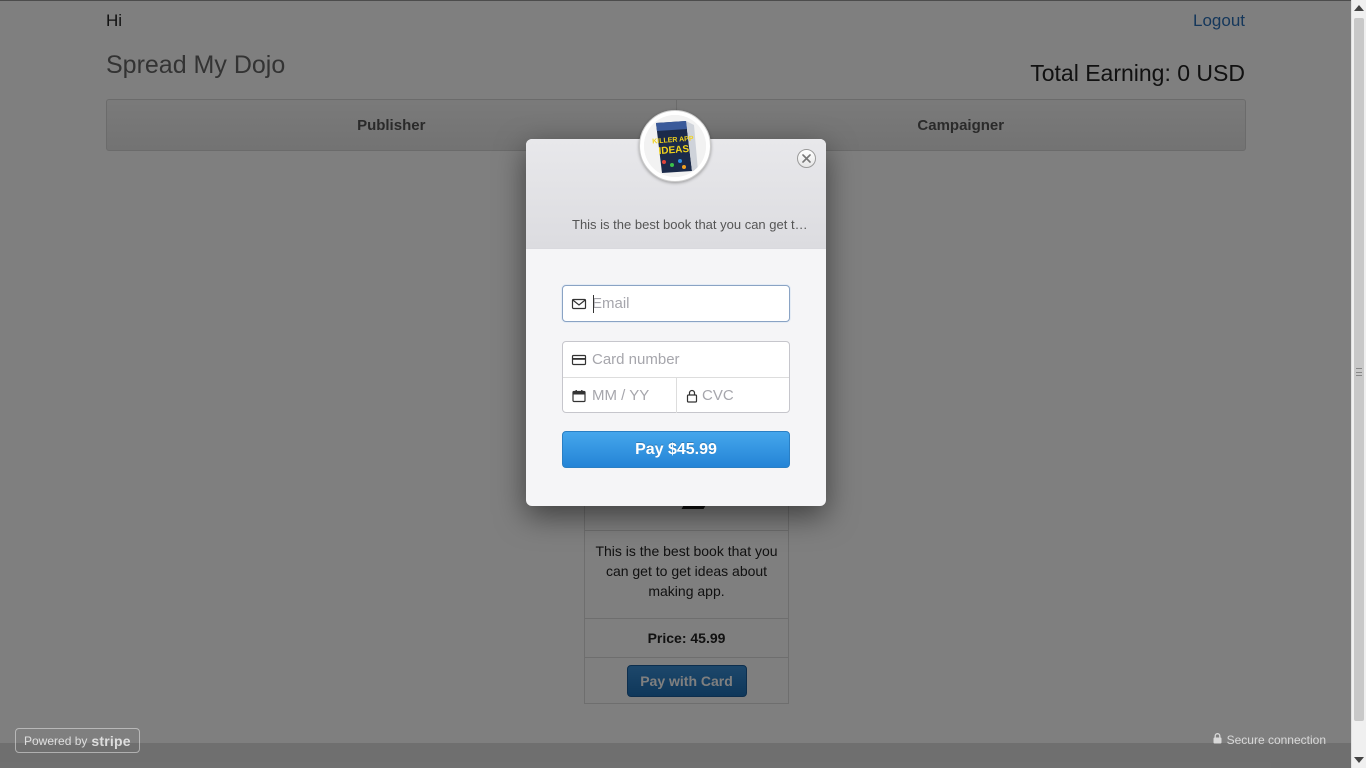 The width and height of the screenshot is (1366, 768). Describe the element at coordinates (56, 740) in the screenshot. I see `powered-by-label: Powered by` at that location.